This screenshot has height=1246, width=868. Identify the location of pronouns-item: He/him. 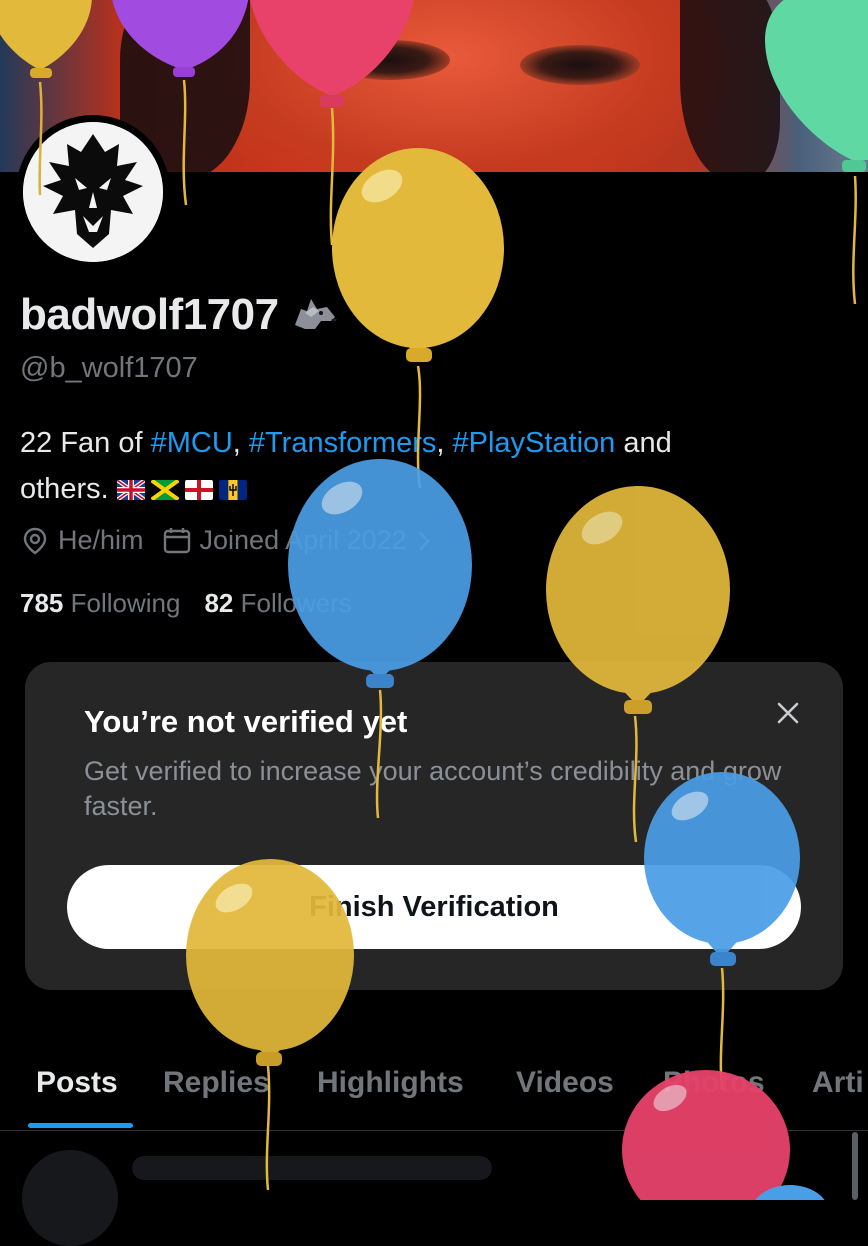
(82, 540).